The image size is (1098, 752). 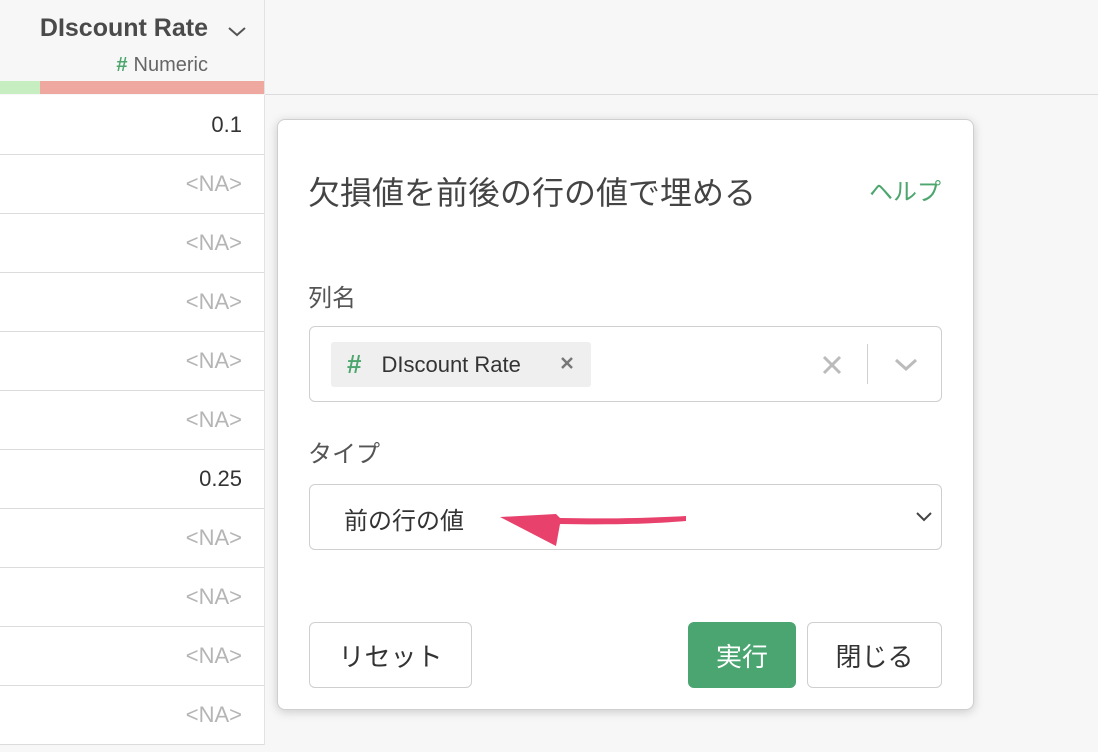 I want to click on clear-icon, so click(x=832, y=365).